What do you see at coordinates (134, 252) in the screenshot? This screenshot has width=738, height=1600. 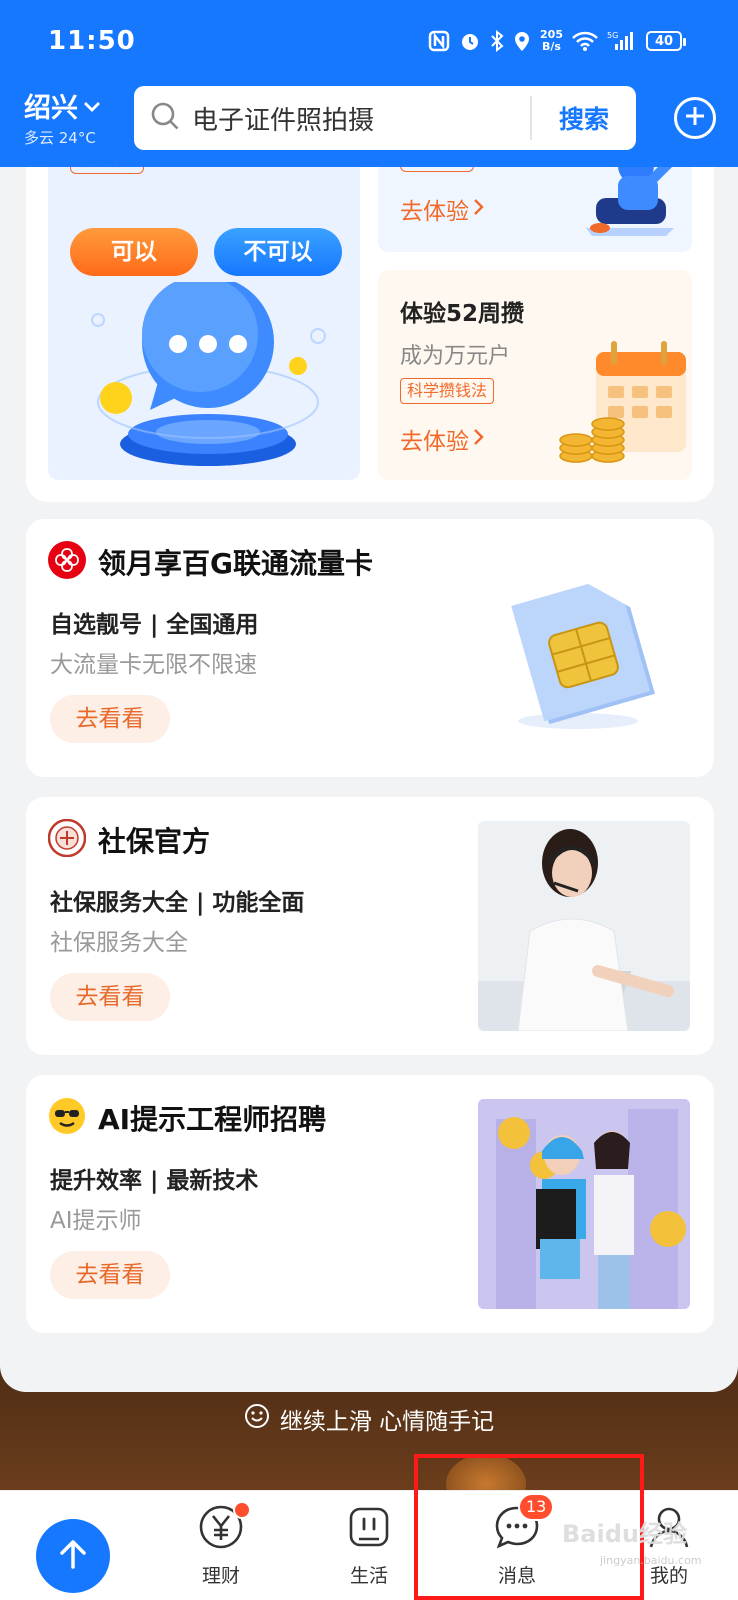 I see `vote-yes-button: 可以` at bounding box center [134, 252].